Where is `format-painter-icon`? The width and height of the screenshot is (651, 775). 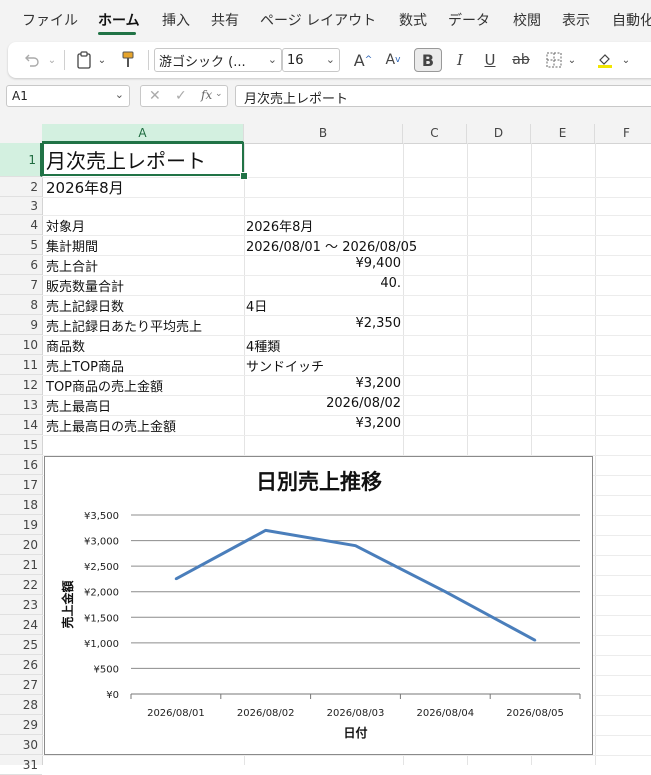 format-painter-icon is located at coordinates (128, 60).